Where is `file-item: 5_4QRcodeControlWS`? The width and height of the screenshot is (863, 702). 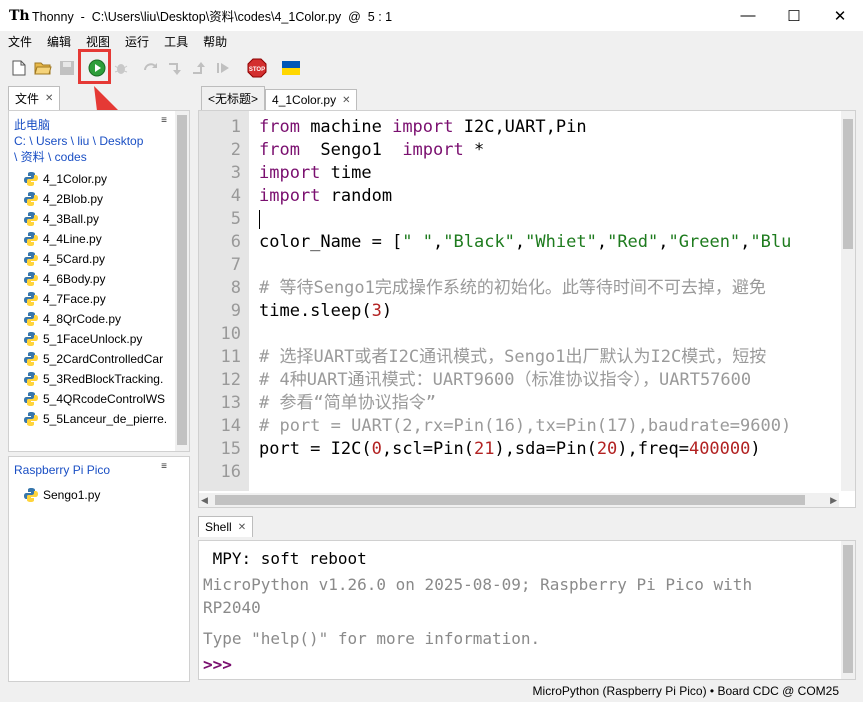
file-item: 5_4QRcodeControlWS is located at coordinates (99, 399).